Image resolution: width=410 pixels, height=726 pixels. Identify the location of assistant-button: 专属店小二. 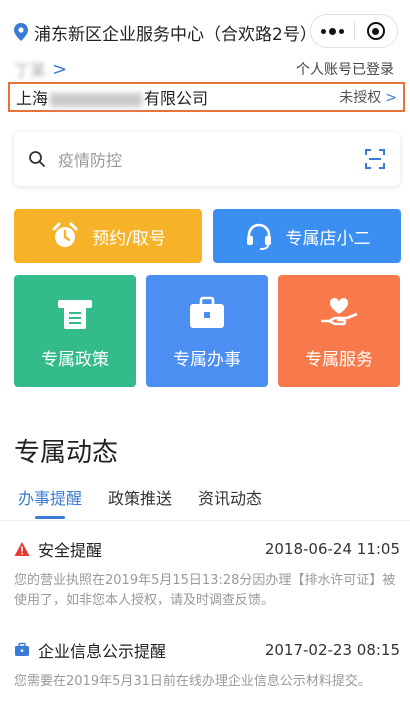
(307, 236).